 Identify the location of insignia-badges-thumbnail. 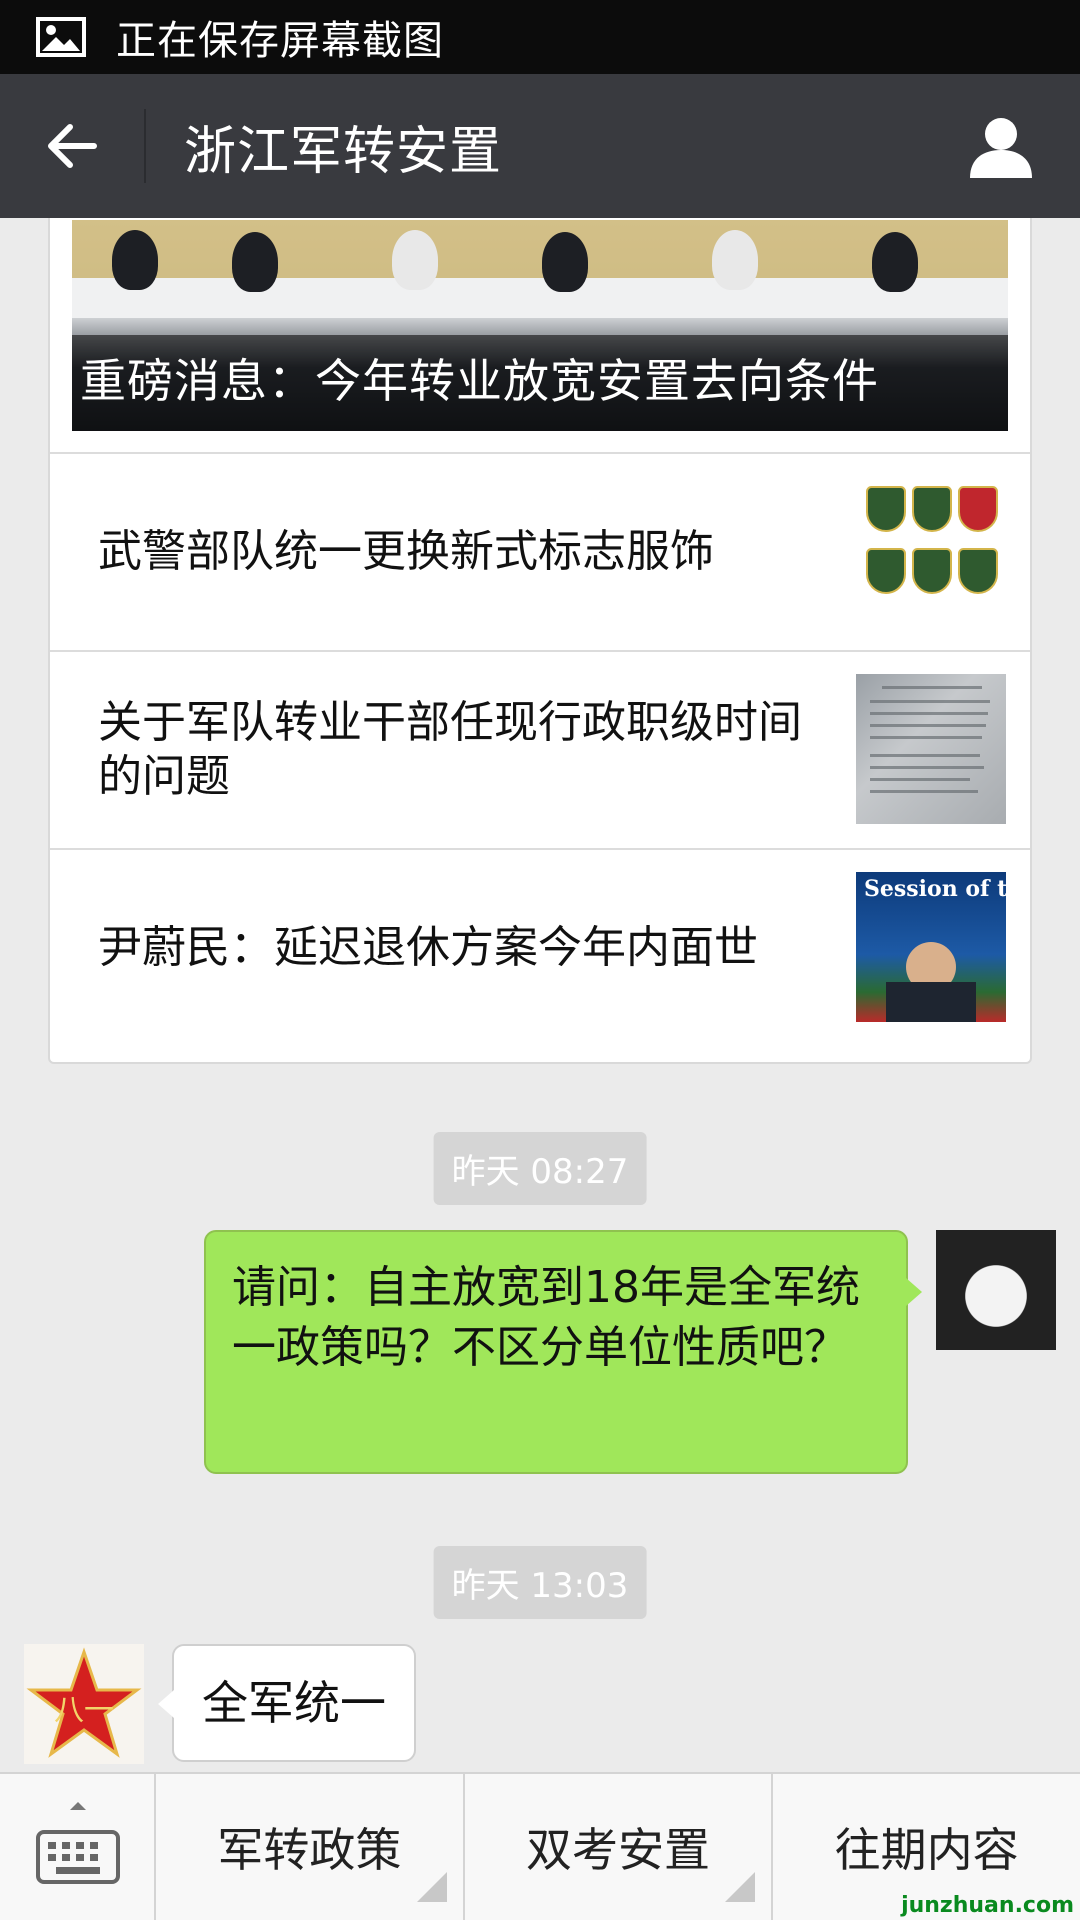
(931, 551).